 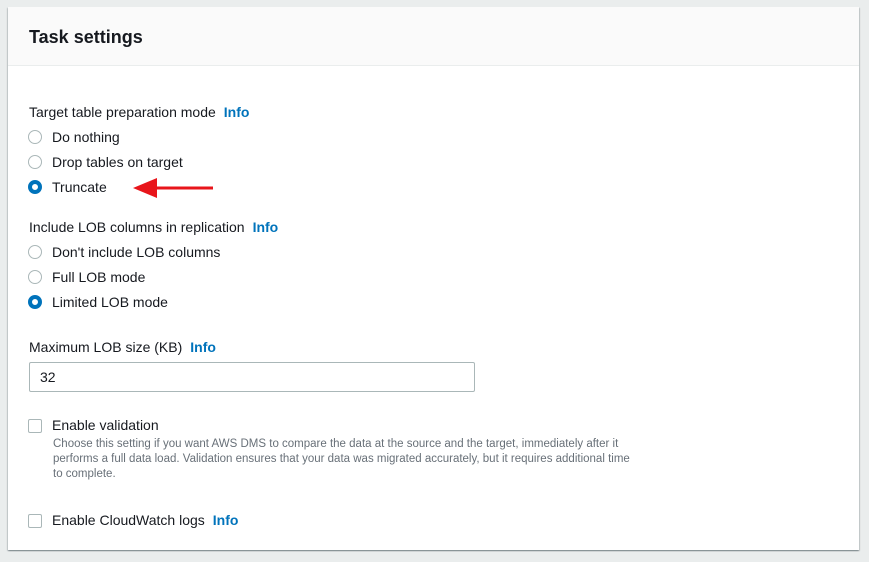 I want to click on enable-validation-label: Enable validation, so click(x=105, y=425).